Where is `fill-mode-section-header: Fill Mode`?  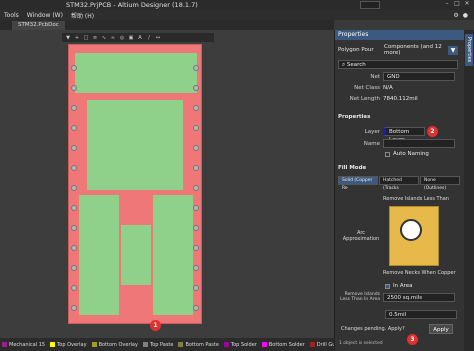
fill-mode-section-header: Fill Mode is located at coordinates (352, 168).